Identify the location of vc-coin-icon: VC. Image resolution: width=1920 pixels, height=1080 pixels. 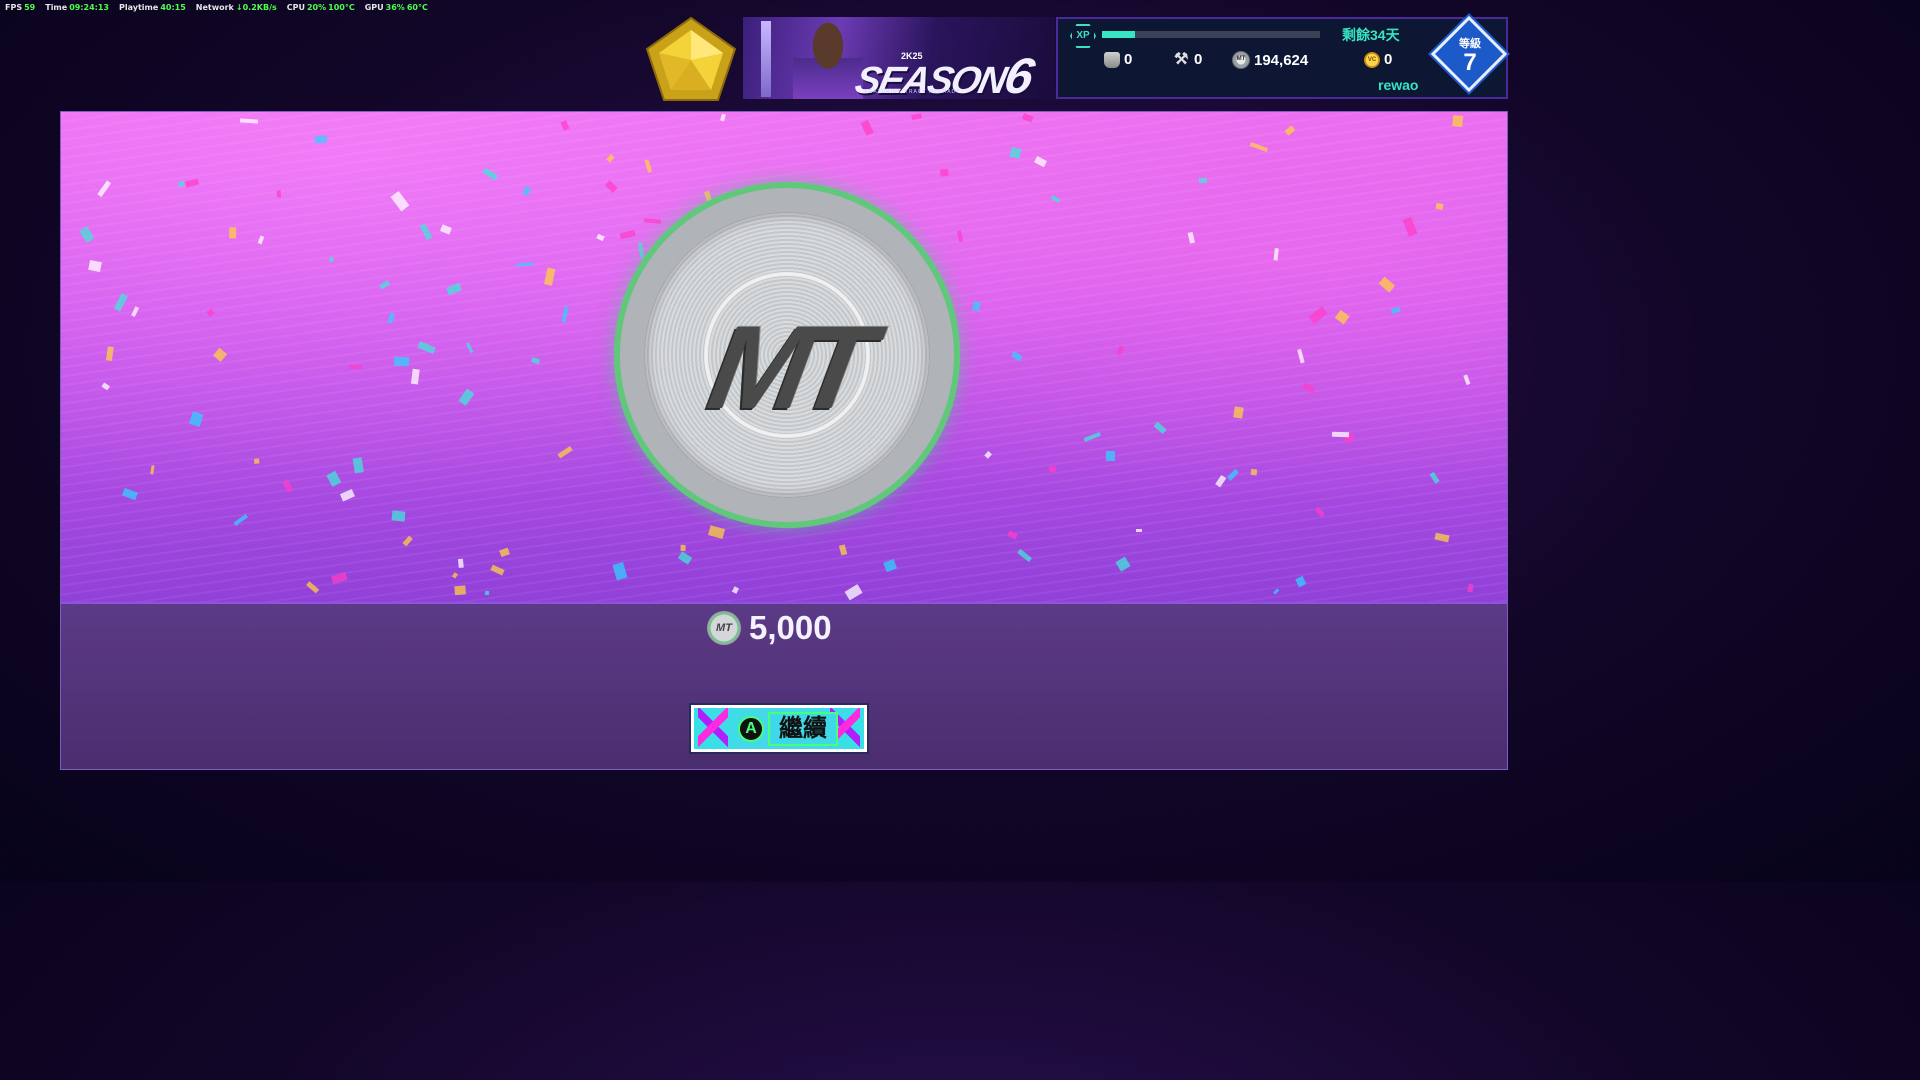
(1372, 59).